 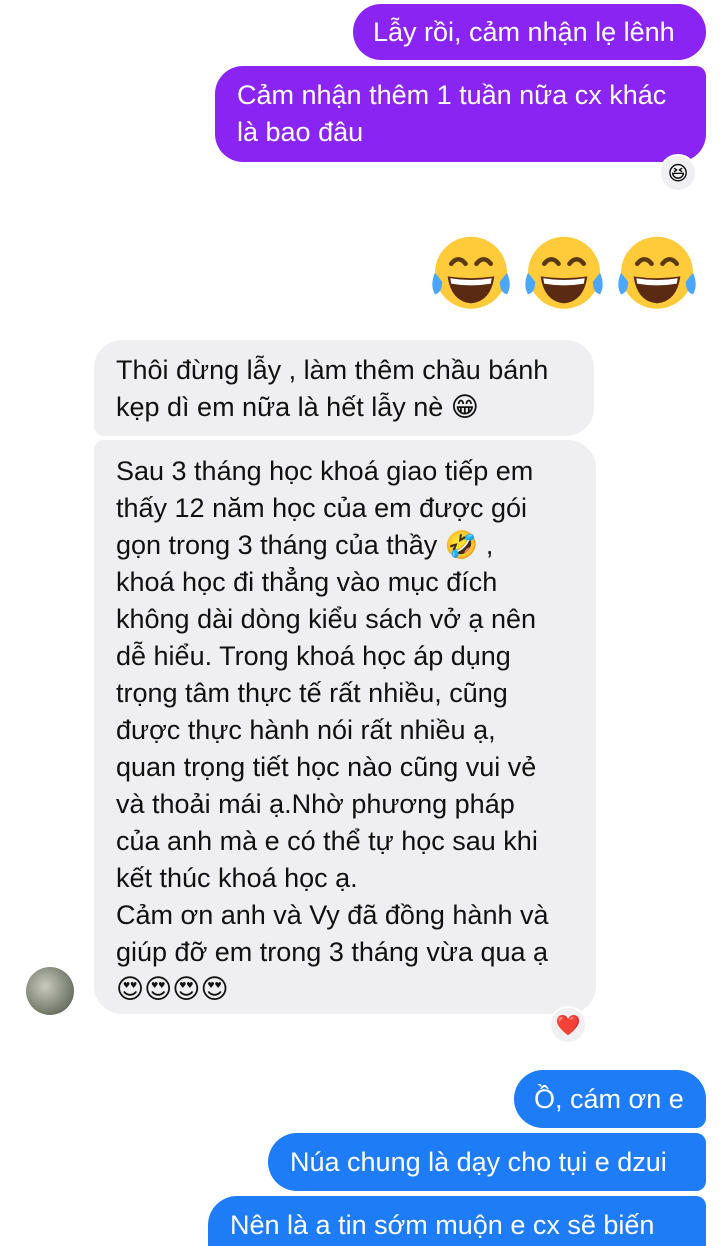 What do you see at coordinates (457, 1221) in the screenshot?
I see `message-bubble-outgoing: Nên là a tin sớm muộn e cx sẽ biến` at bounding box center [457, 1221].